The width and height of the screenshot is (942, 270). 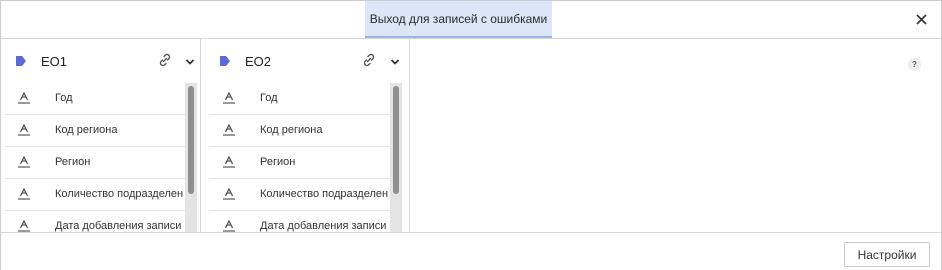 I want to click on dialog-footer: Настройки, so click(x=471, y=251).